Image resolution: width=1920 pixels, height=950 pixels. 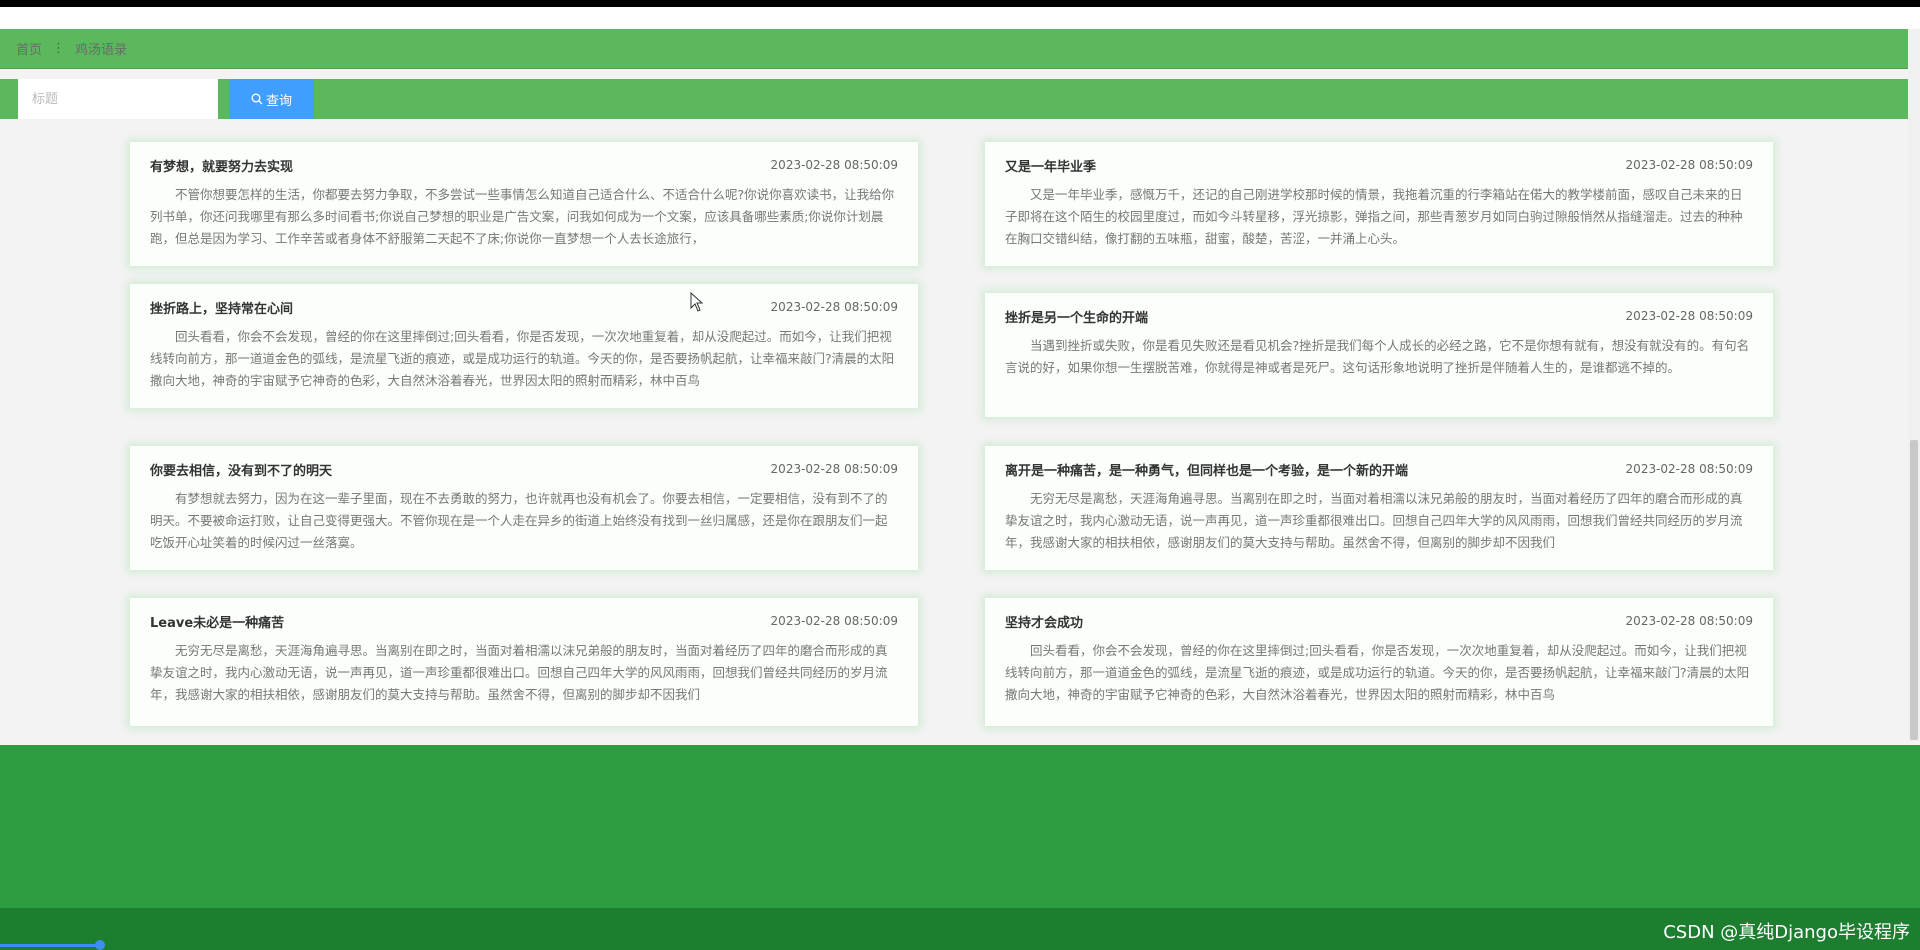 I want to click on post-title: 挫折路上，坚持常在心间, so click(x=221, y=307).